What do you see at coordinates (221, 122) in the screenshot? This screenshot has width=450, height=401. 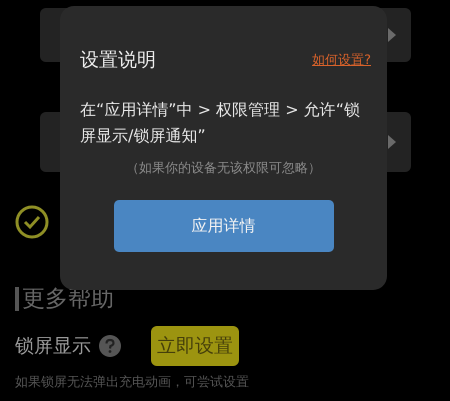 I see `instruction-text: 在“应用详情”中 > 权限管理 > 允许“锁屏显示/锁屏通知”` at bounding box center [221, 122].